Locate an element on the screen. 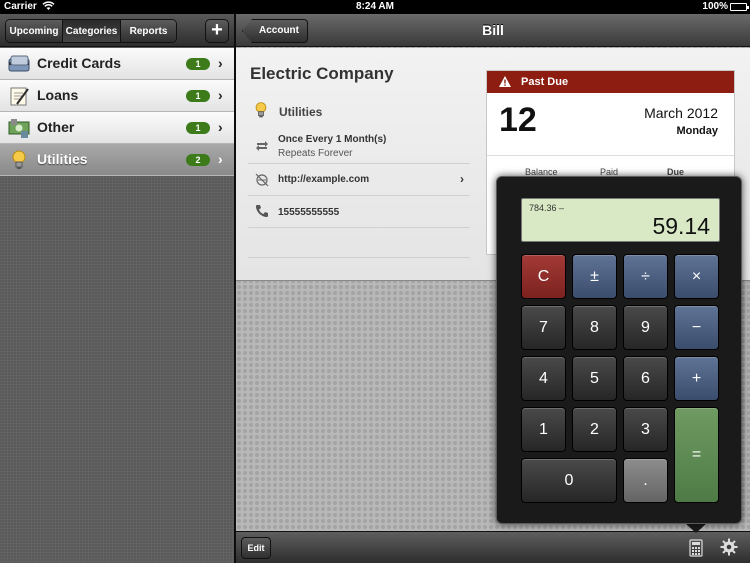  repeat-row: Once Every 1 Month(s) Repeats Forever is located at coordinates (359, 145).